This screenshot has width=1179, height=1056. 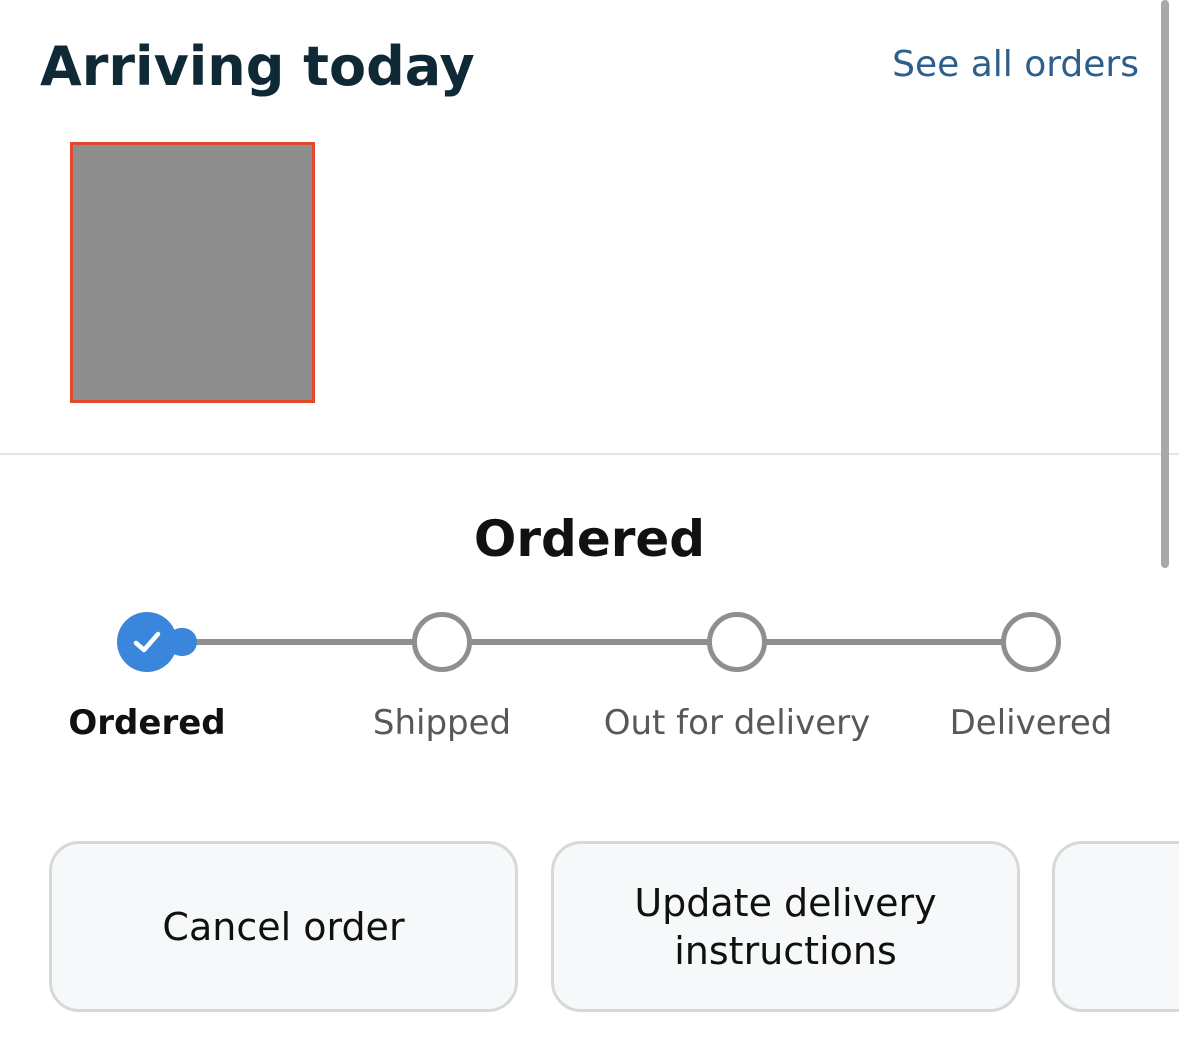 What do you see at coordinates (737, 642) in the screenshot?
I see `step-out-for-delivery-circle-icon` at bounding box center [737, 642].